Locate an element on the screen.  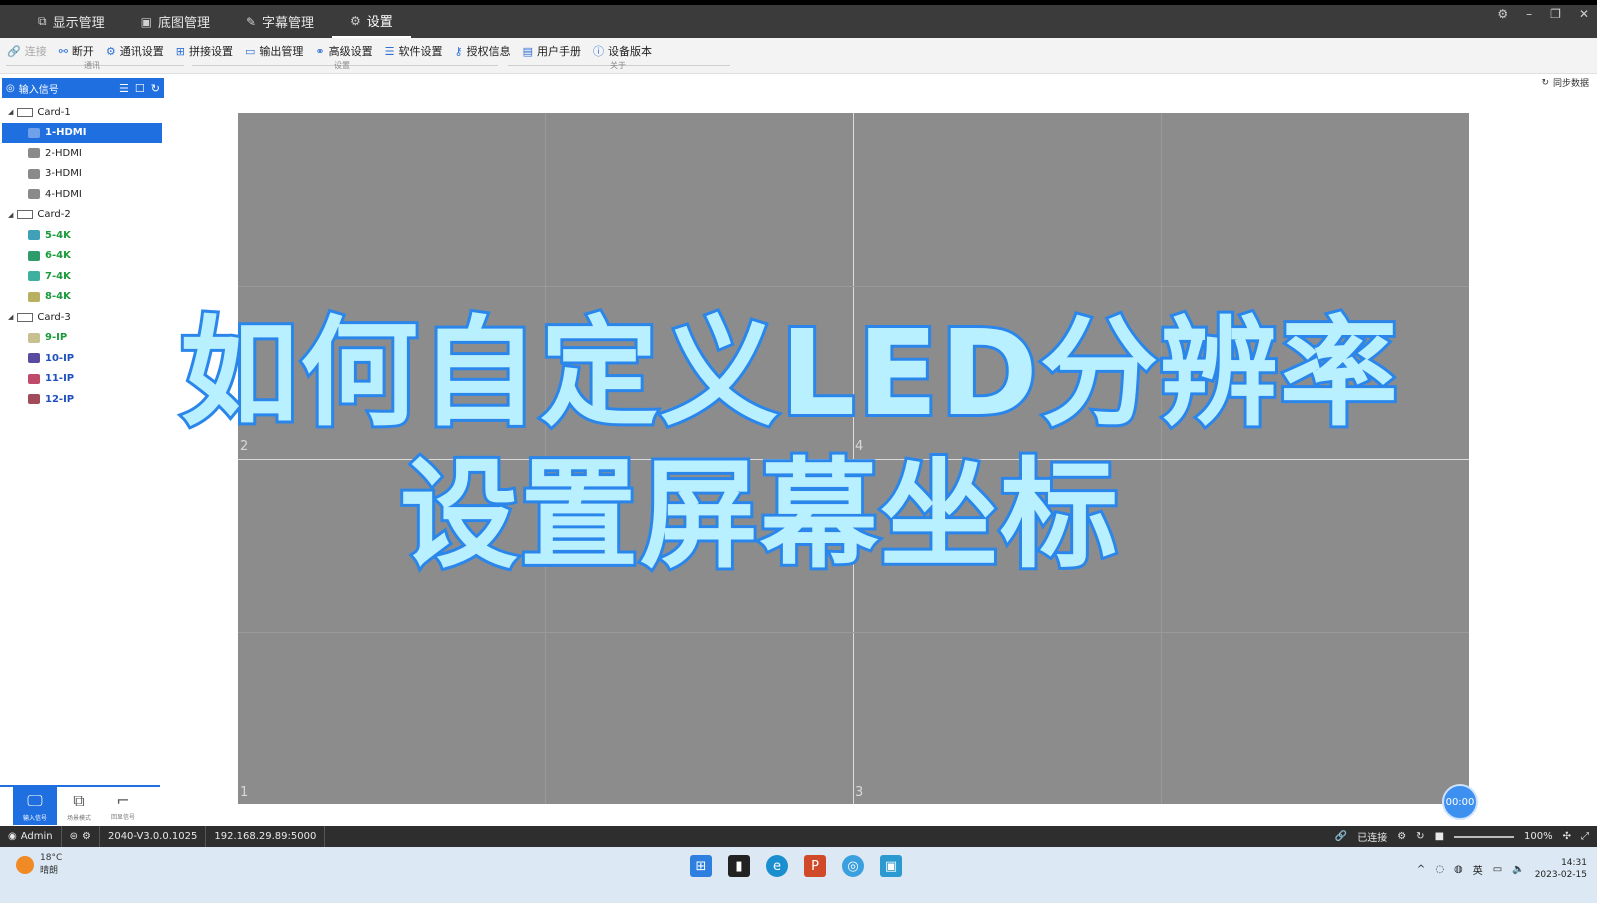
fit-icon: ✣ is located at coordinates (1567, 836).